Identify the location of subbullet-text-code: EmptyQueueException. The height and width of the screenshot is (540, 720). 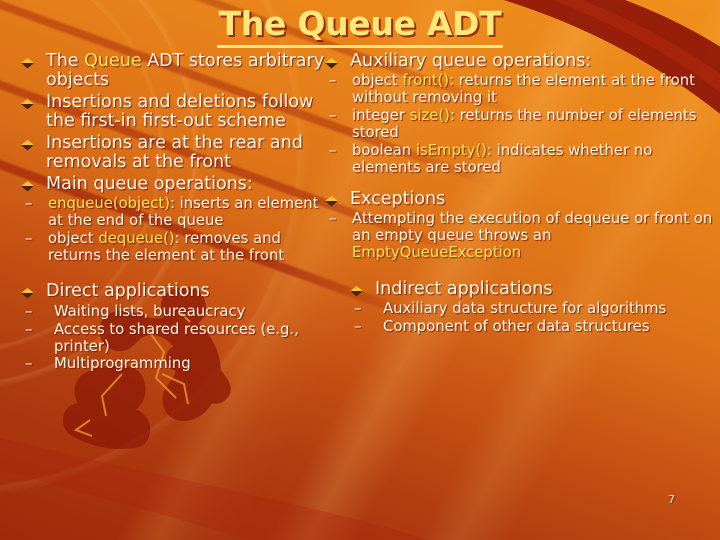
(437, 252).